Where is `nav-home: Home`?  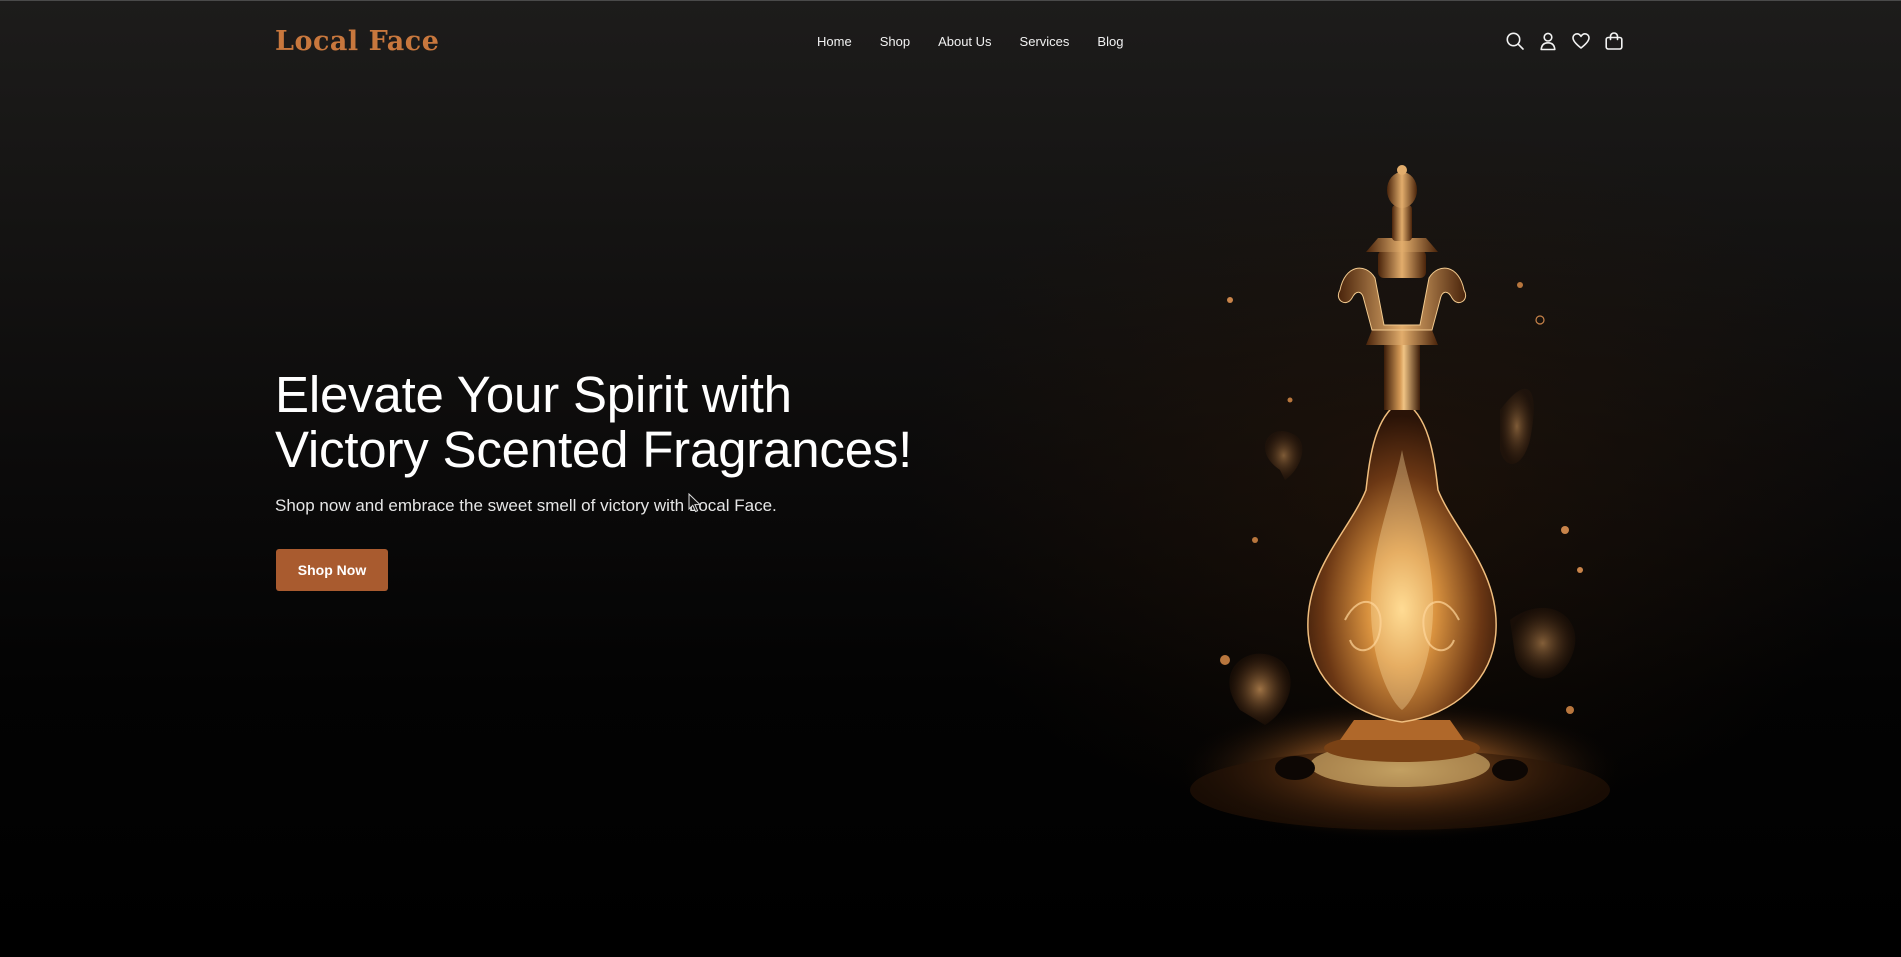
nav-home: Home is located at coordinates (834, 42).